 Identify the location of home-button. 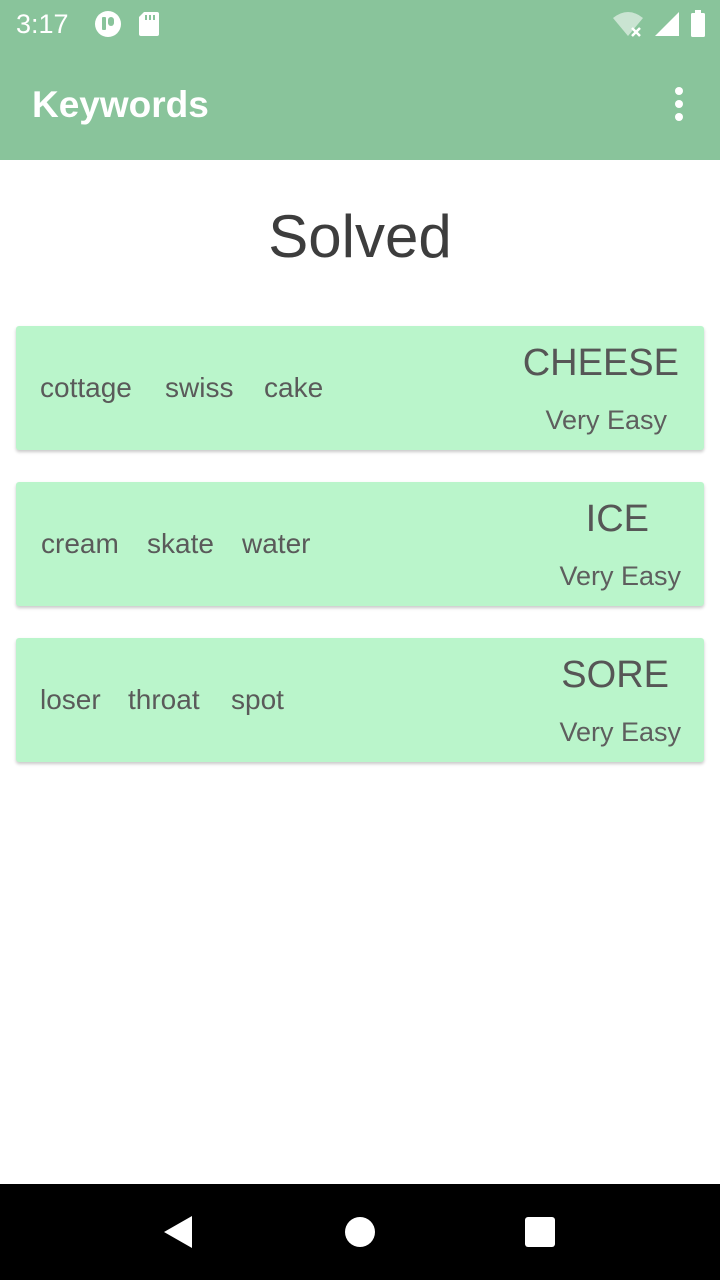
(360, 1232).